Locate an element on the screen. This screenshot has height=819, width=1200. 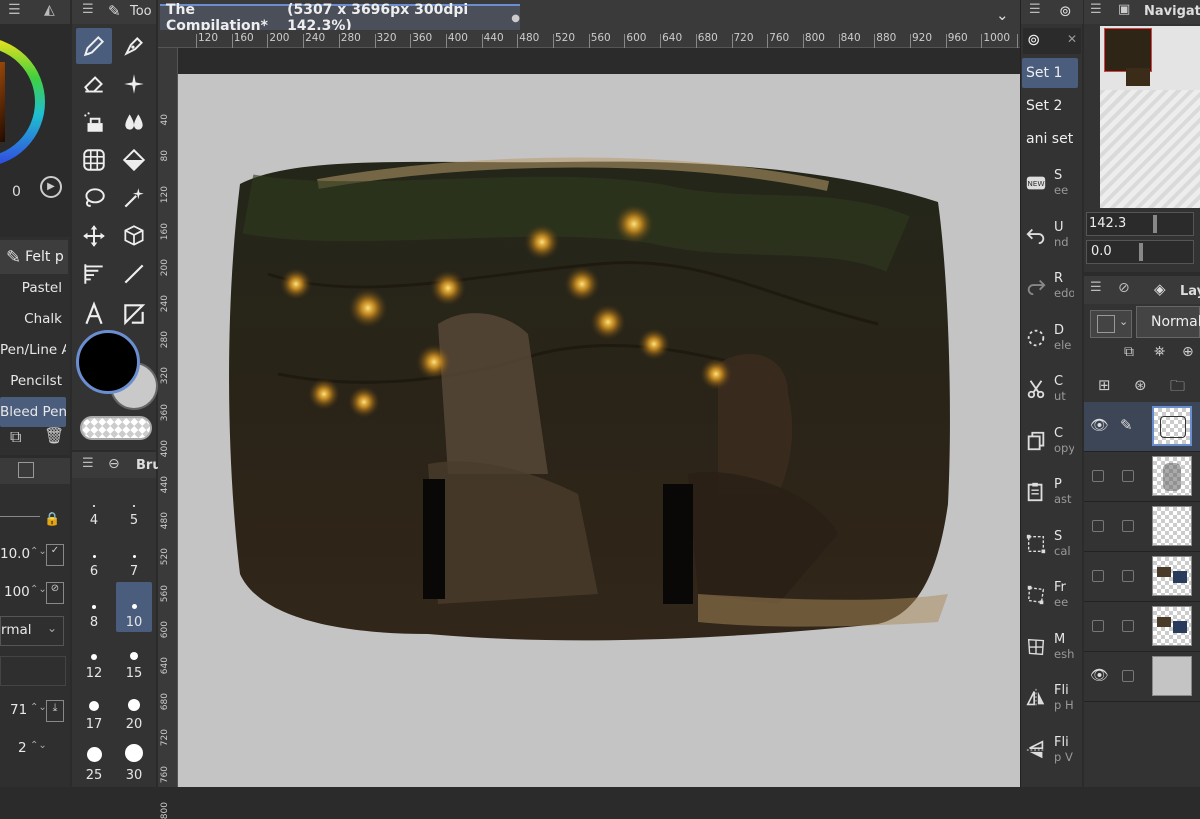
command-flip-h: Fli p H is located at coordinates (1048, 698).